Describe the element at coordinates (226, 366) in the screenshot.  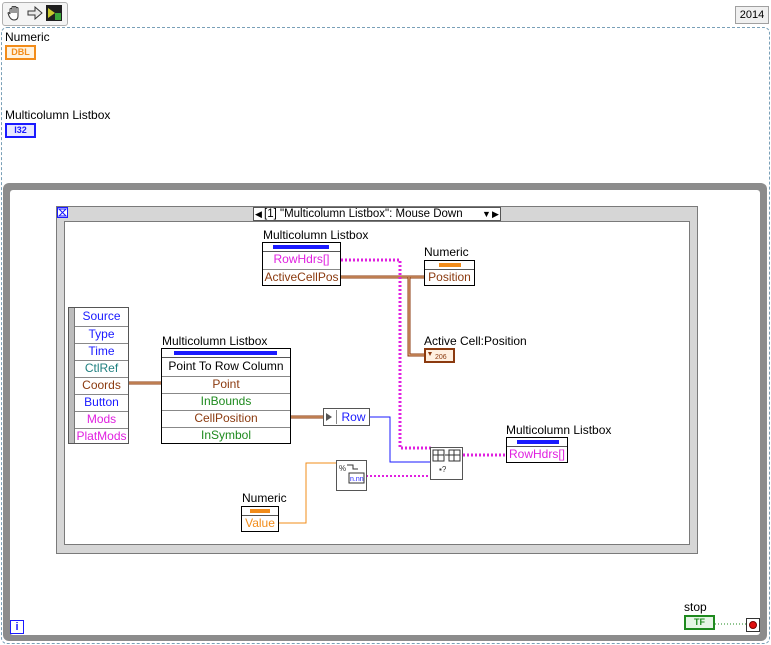
I see `invoke-method-name: Point To Row Column` at that location.